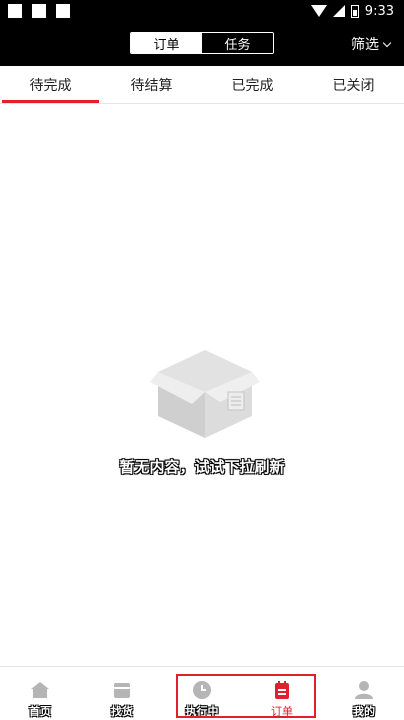 This screenshot has width=404, height=720. What do you see at coordinates (387, 42) in the screenshot?
I see `chevron-down-icon` at bounding box center [387, 42].